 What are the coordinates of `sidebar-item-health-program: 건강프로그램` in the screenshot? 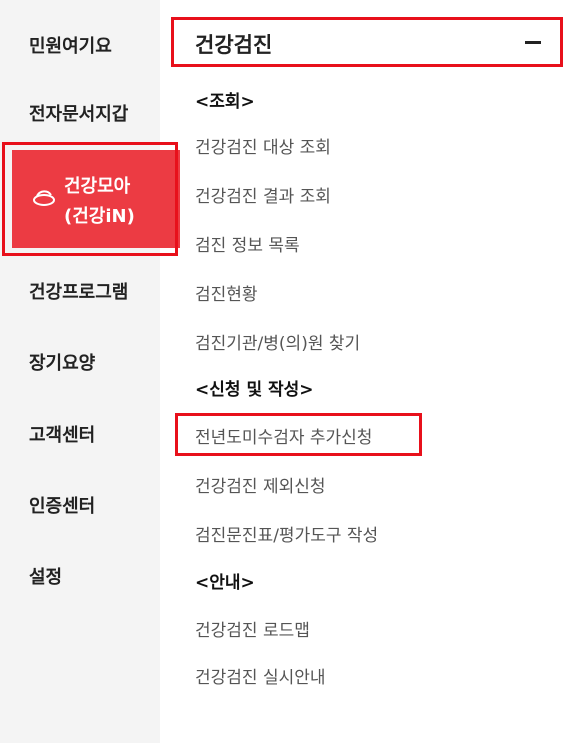 It's located at (78, 291).